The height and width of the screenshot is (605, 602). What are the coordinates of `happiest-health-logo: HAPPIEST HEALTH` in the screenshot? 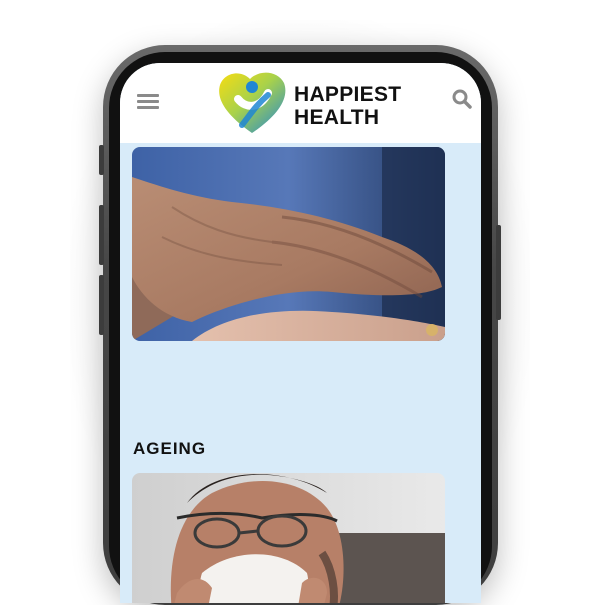 It's located at (308, 102).